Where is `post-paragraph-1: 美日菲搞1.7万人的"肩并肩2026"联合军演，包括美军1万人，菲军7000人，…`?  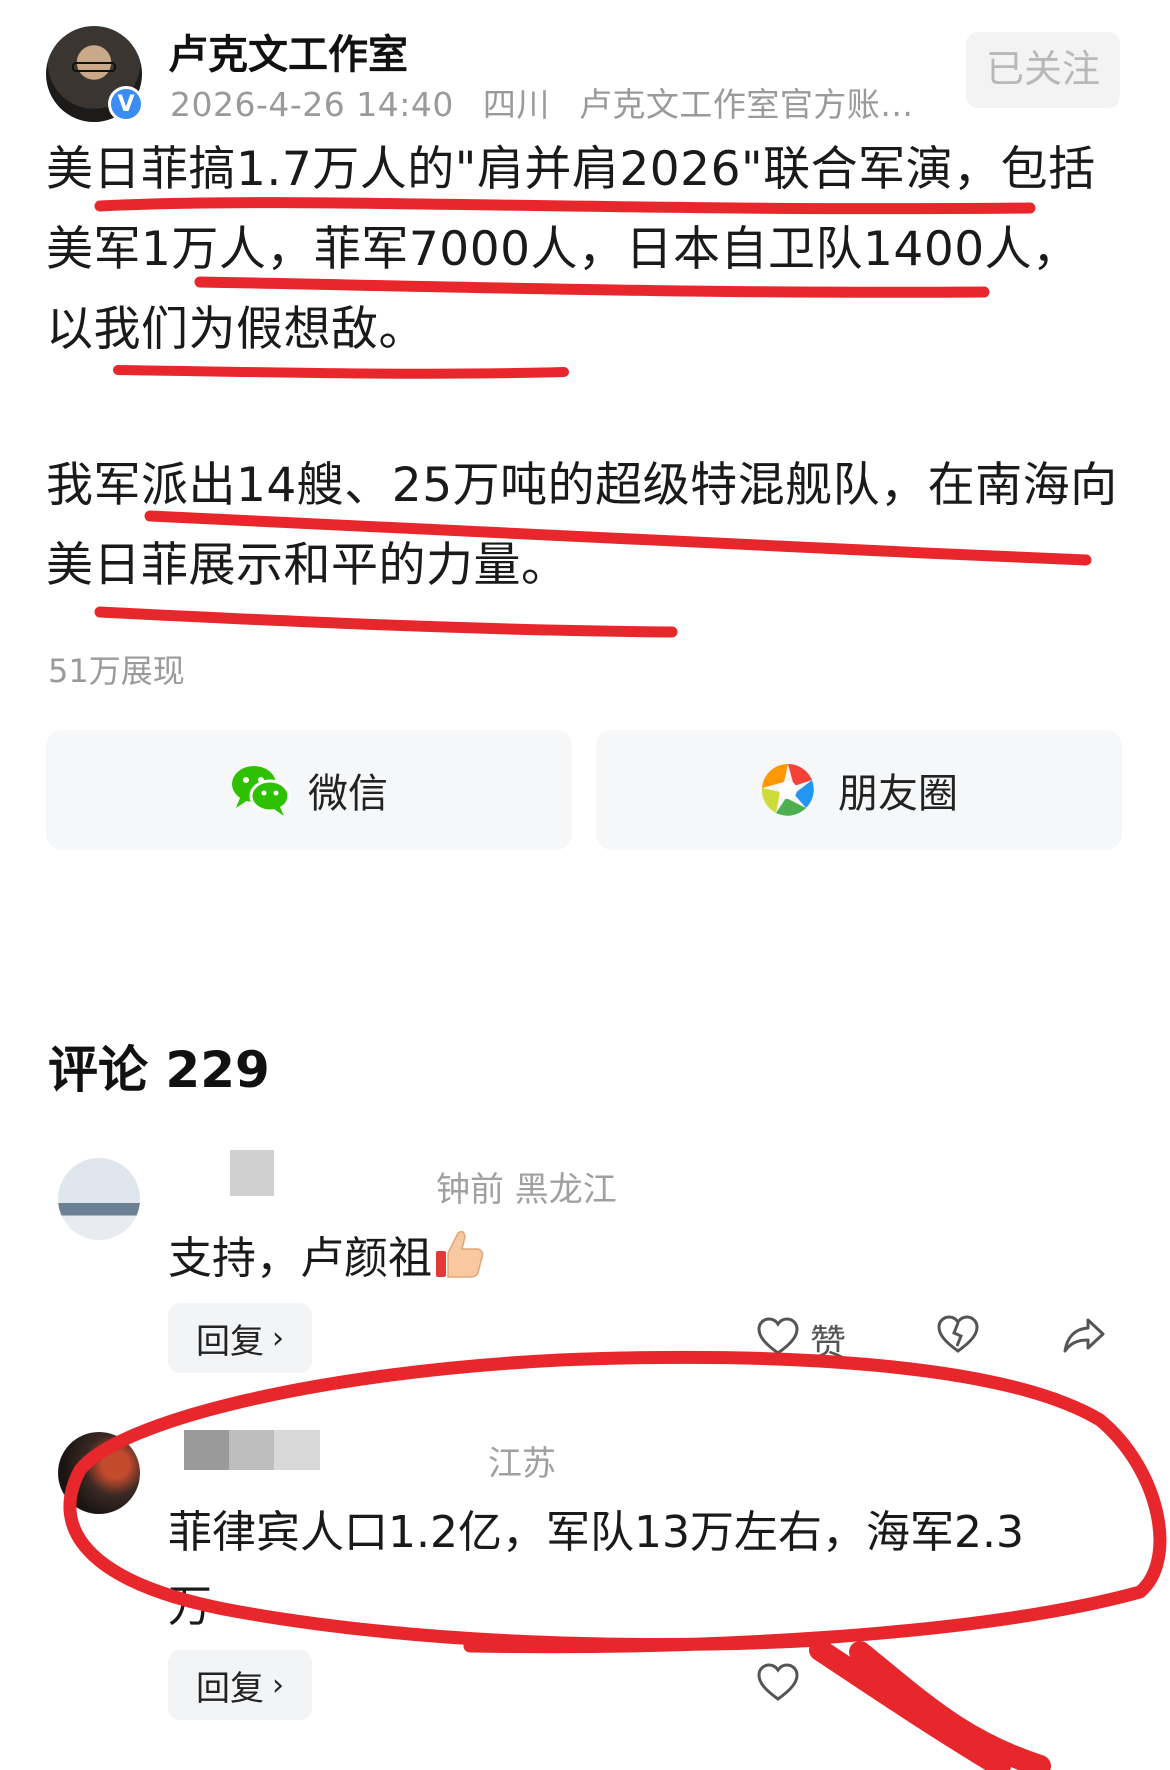
post-paragraph-1: 美日菲搞1.7万人的"肩并肩2026"联合军演，包括美军1万人，菲军7000人，… is located at coordinates (571, 249).